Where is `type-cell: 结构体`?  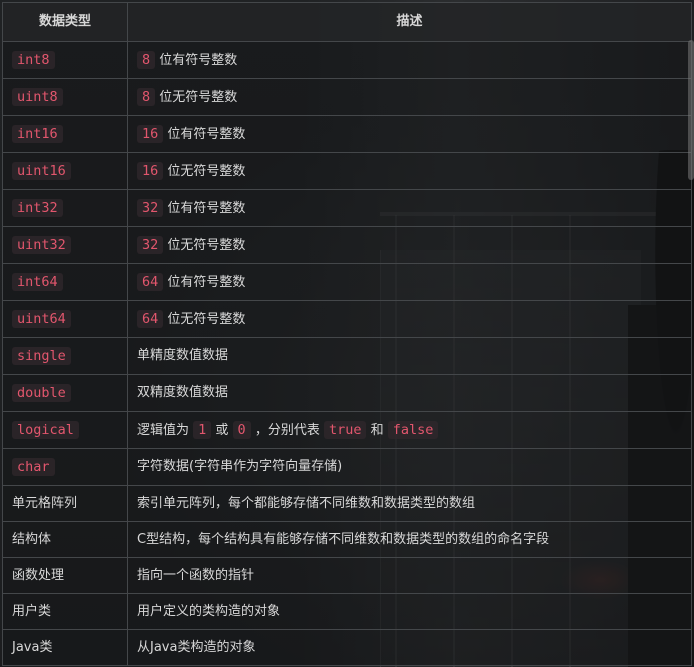
type-cell: 结构体 is located at coordinates (65, 539).